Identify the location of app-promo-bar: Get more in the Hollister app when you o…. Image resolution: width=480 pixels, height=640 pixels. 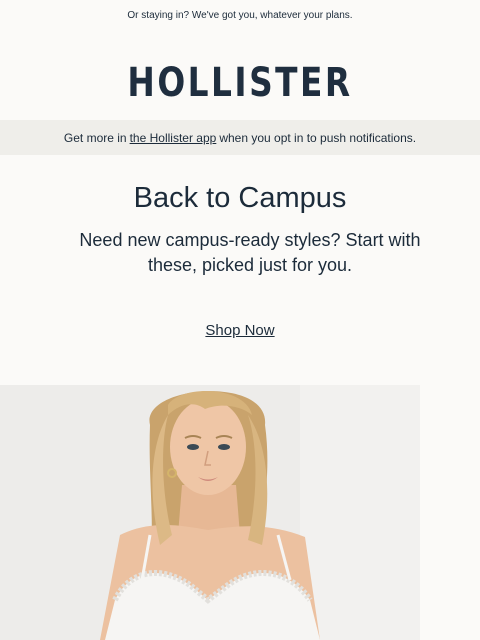
(240, 137).